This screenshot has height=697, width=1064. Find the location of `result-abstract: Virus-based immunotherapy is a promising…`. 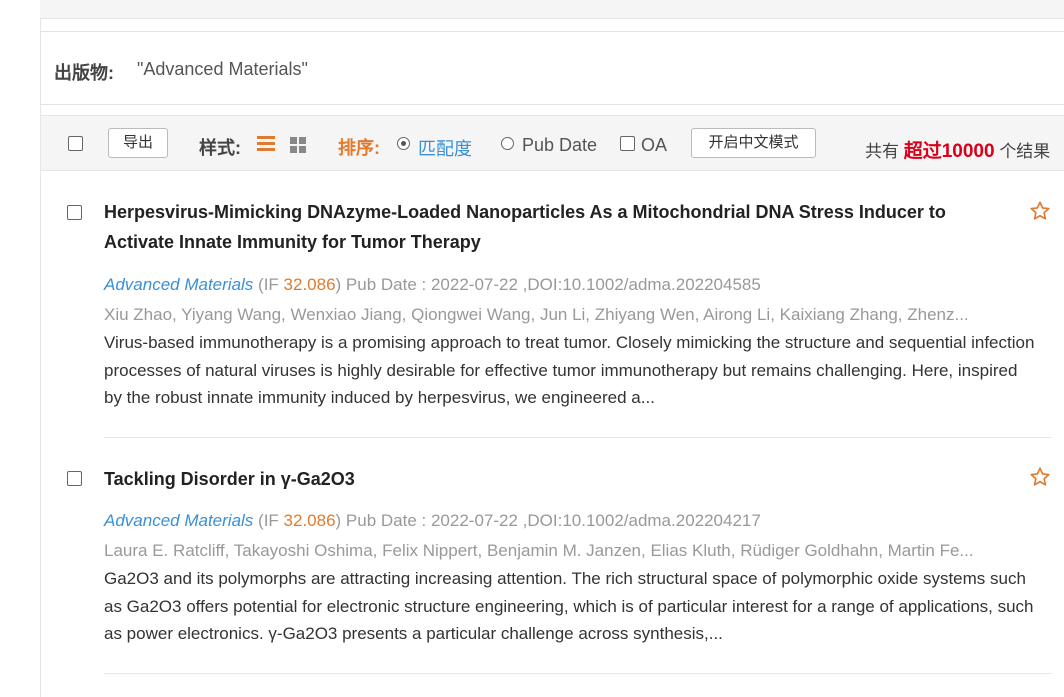

result-abstract: Virus-based immunotherapy is a promising… is located at coordinates (569, 370).